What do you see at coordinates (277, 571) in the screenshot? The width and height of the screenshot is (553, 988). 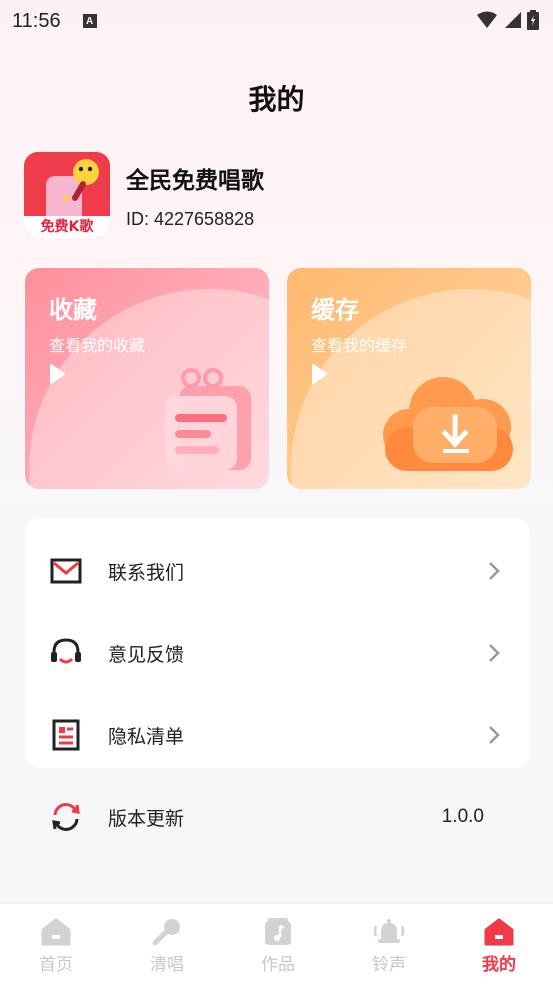 I see `menu-item-contact: 联系我们` at bounding box center [277, 571].